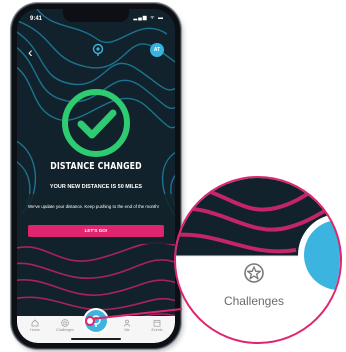 Image resolution: width=346 pixels, height=352 pixels. I want to click on tab-events: Events, so click(157, 325).